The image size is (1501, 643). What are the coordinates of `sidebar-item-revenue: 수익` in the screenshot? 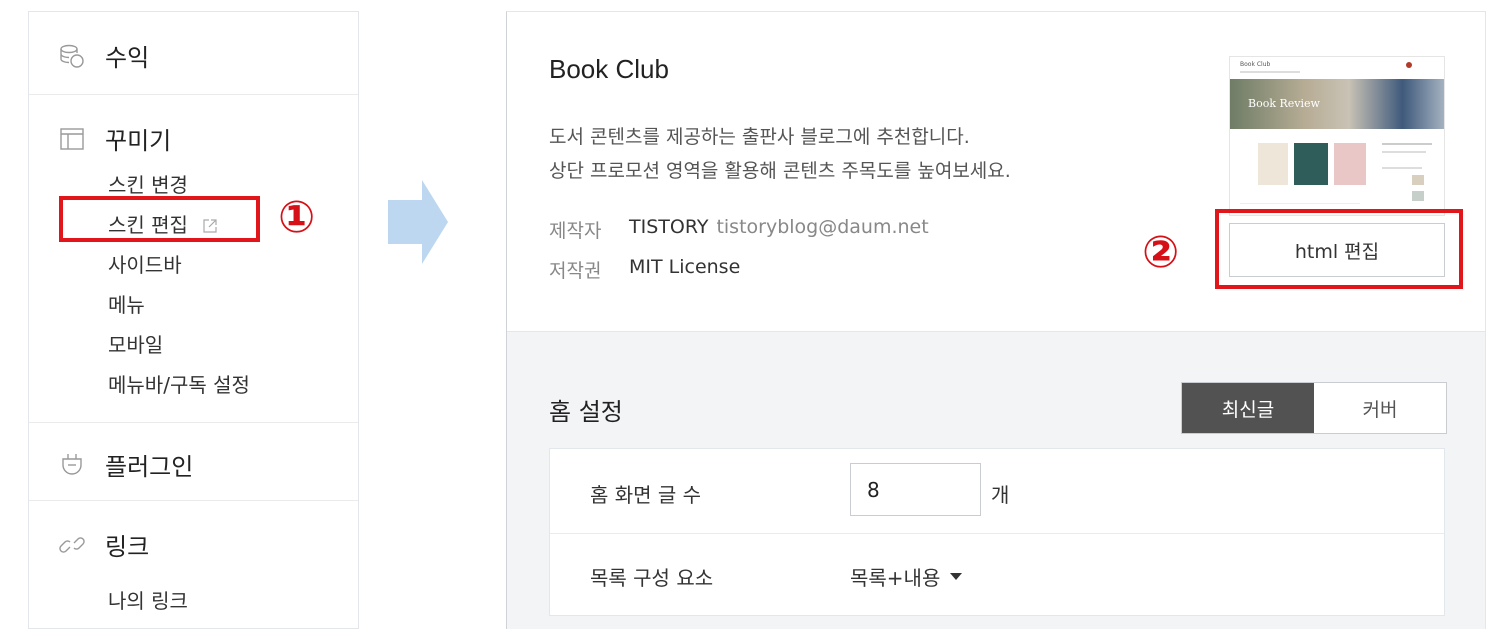 It's located at (104, 55).